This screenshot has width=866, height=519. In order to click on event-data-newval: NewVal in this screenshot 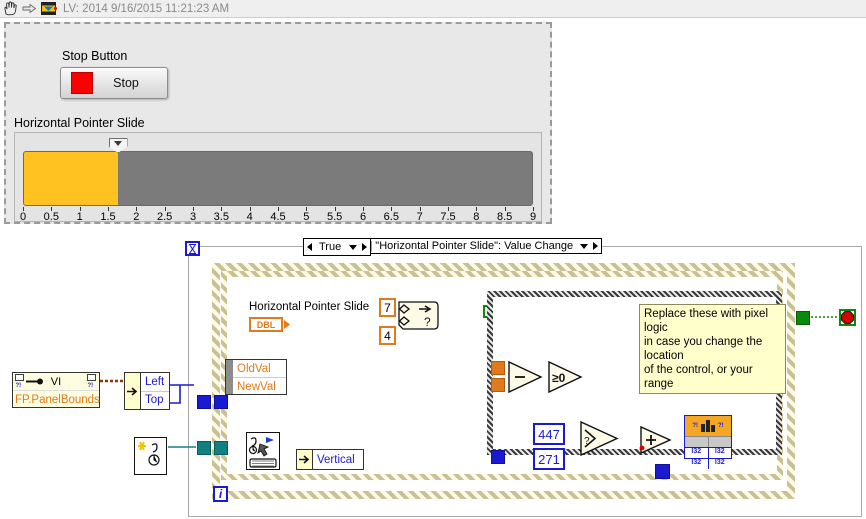, I will do `click(256, 386)`.